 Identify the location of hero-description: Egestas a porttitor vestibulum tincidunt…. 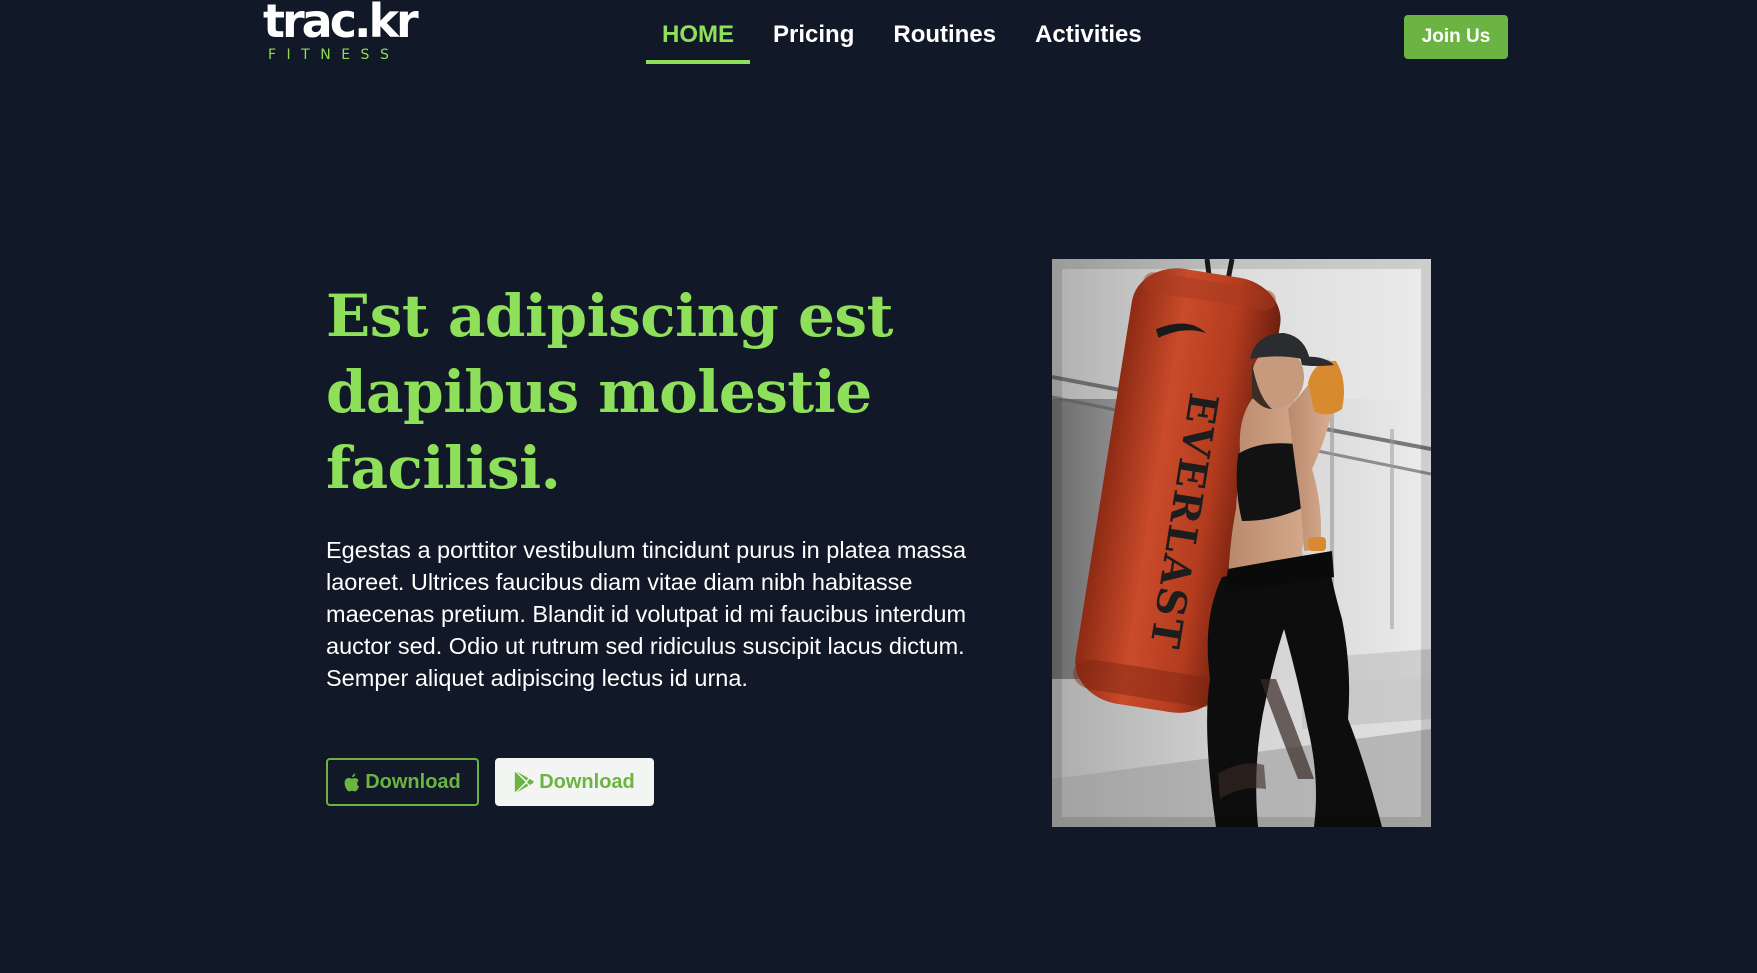
(646, 614).